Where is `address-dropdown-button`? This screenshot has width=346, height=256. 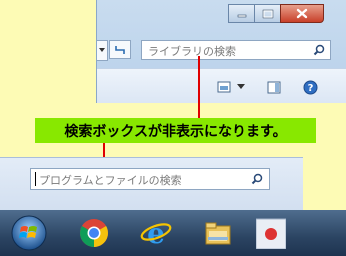
address-dropdown-button is located at coordinates (102, 50).